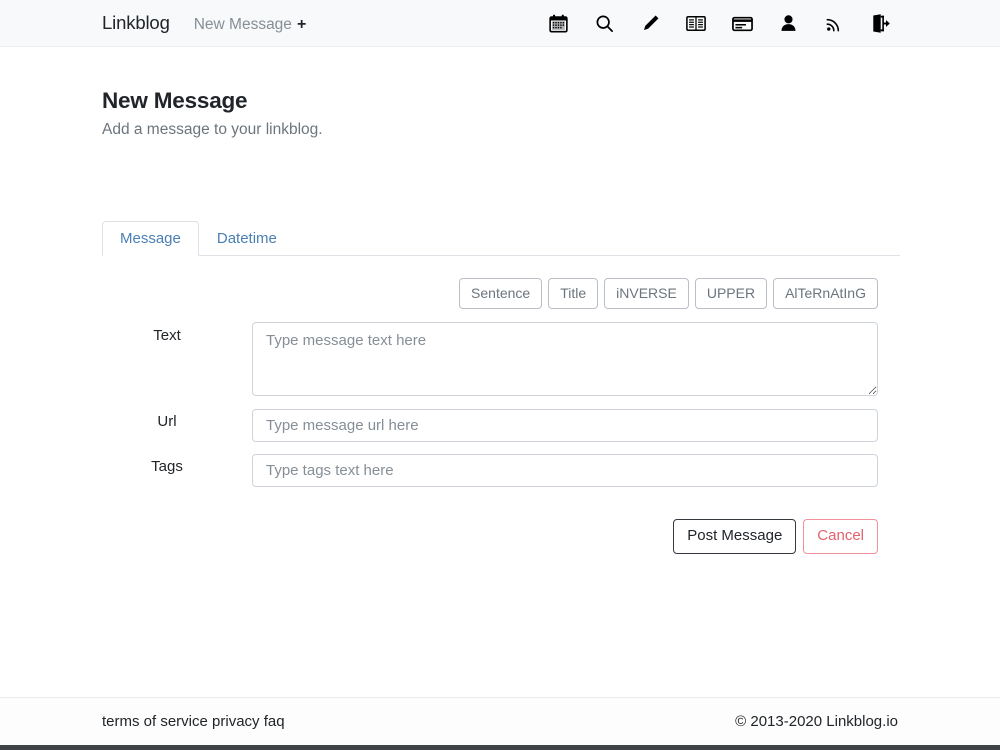  I want to click on case-button-sentence: Sentence, so click(501, 293).